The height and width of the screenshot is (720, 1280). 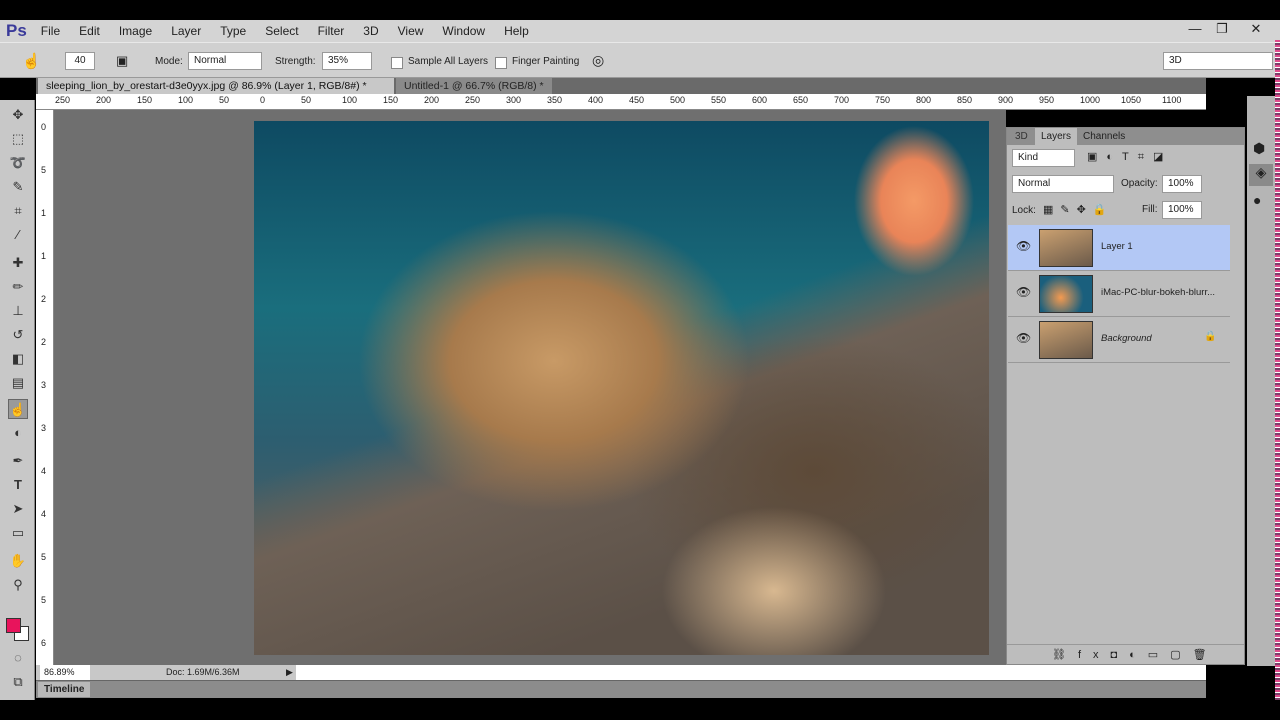 What do you see at coordinates (50, 31) in the screenshot?
I see `menu-file: File` at bounding box center [50, 31].